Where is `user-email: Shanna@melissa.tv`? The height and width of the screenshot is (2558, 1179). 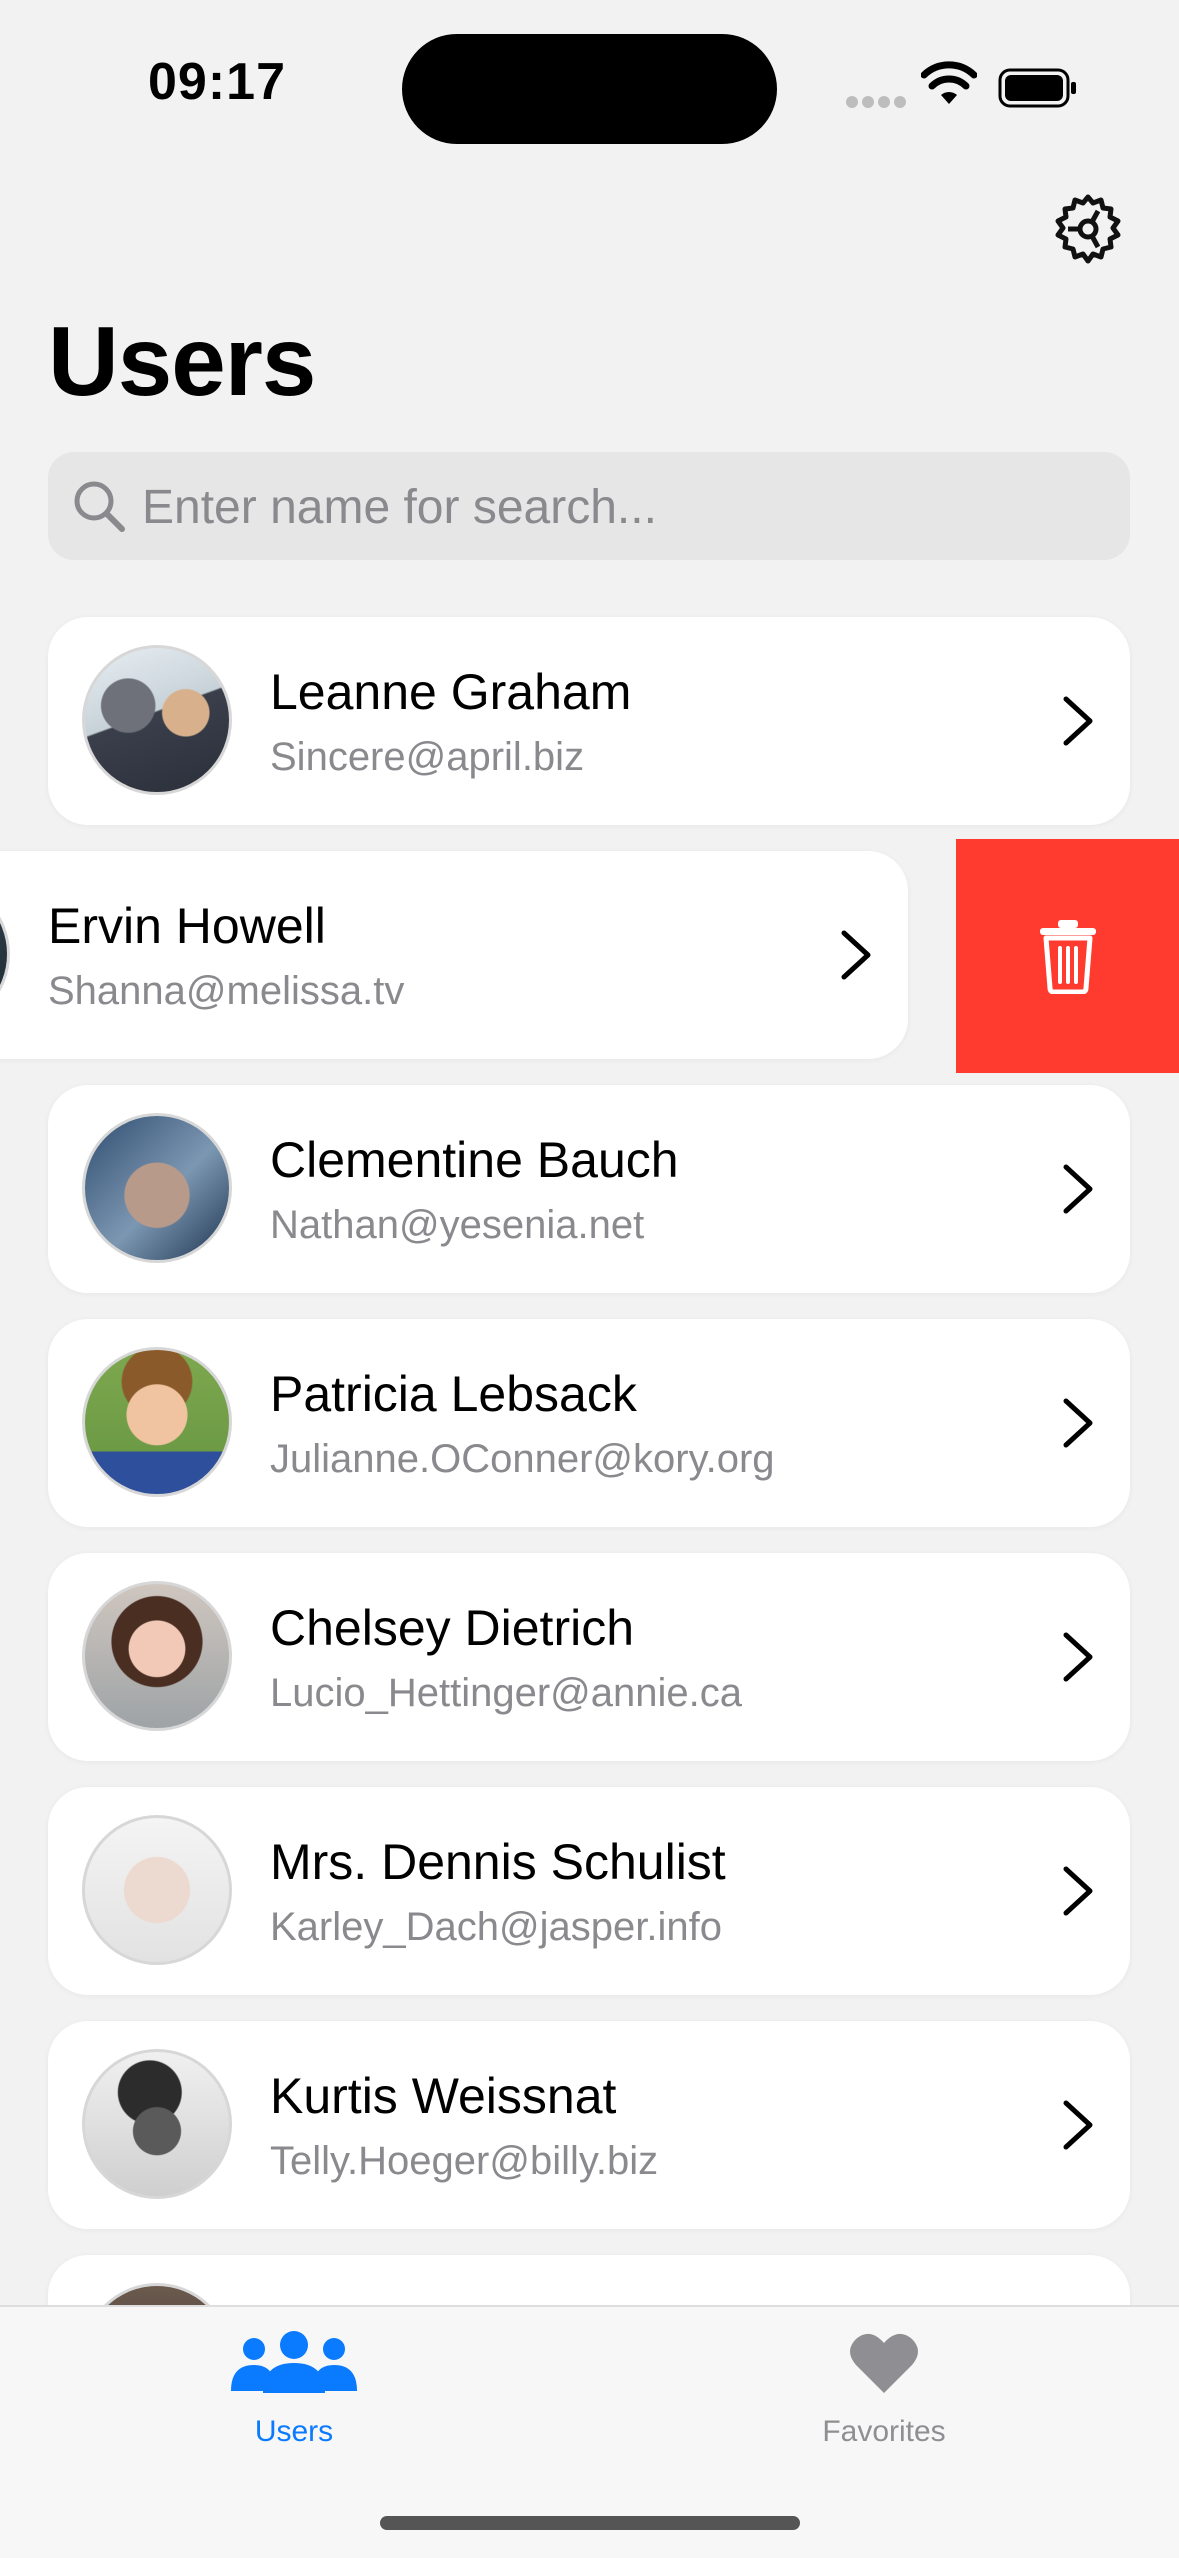 user-email: Shanna@melissa.tv is located at coordinates (226, 991).